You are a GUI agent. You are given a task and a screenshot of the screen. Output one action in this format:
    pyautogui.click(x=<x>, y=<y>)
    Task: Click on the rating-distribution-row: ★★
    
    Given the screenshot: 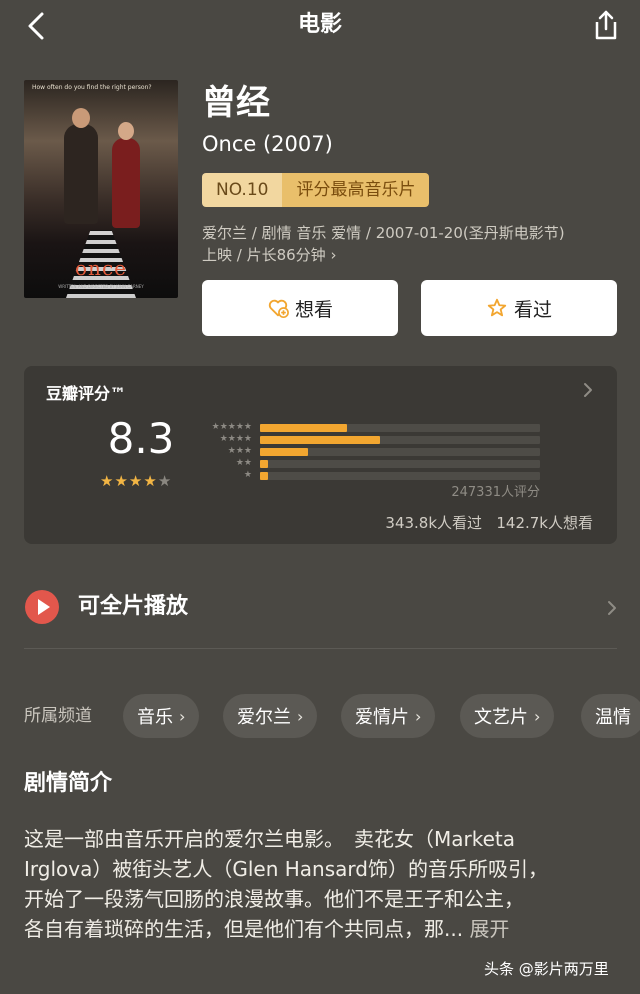 What is the action you would take?
    pyautogui.click(x=370, y=463)
    